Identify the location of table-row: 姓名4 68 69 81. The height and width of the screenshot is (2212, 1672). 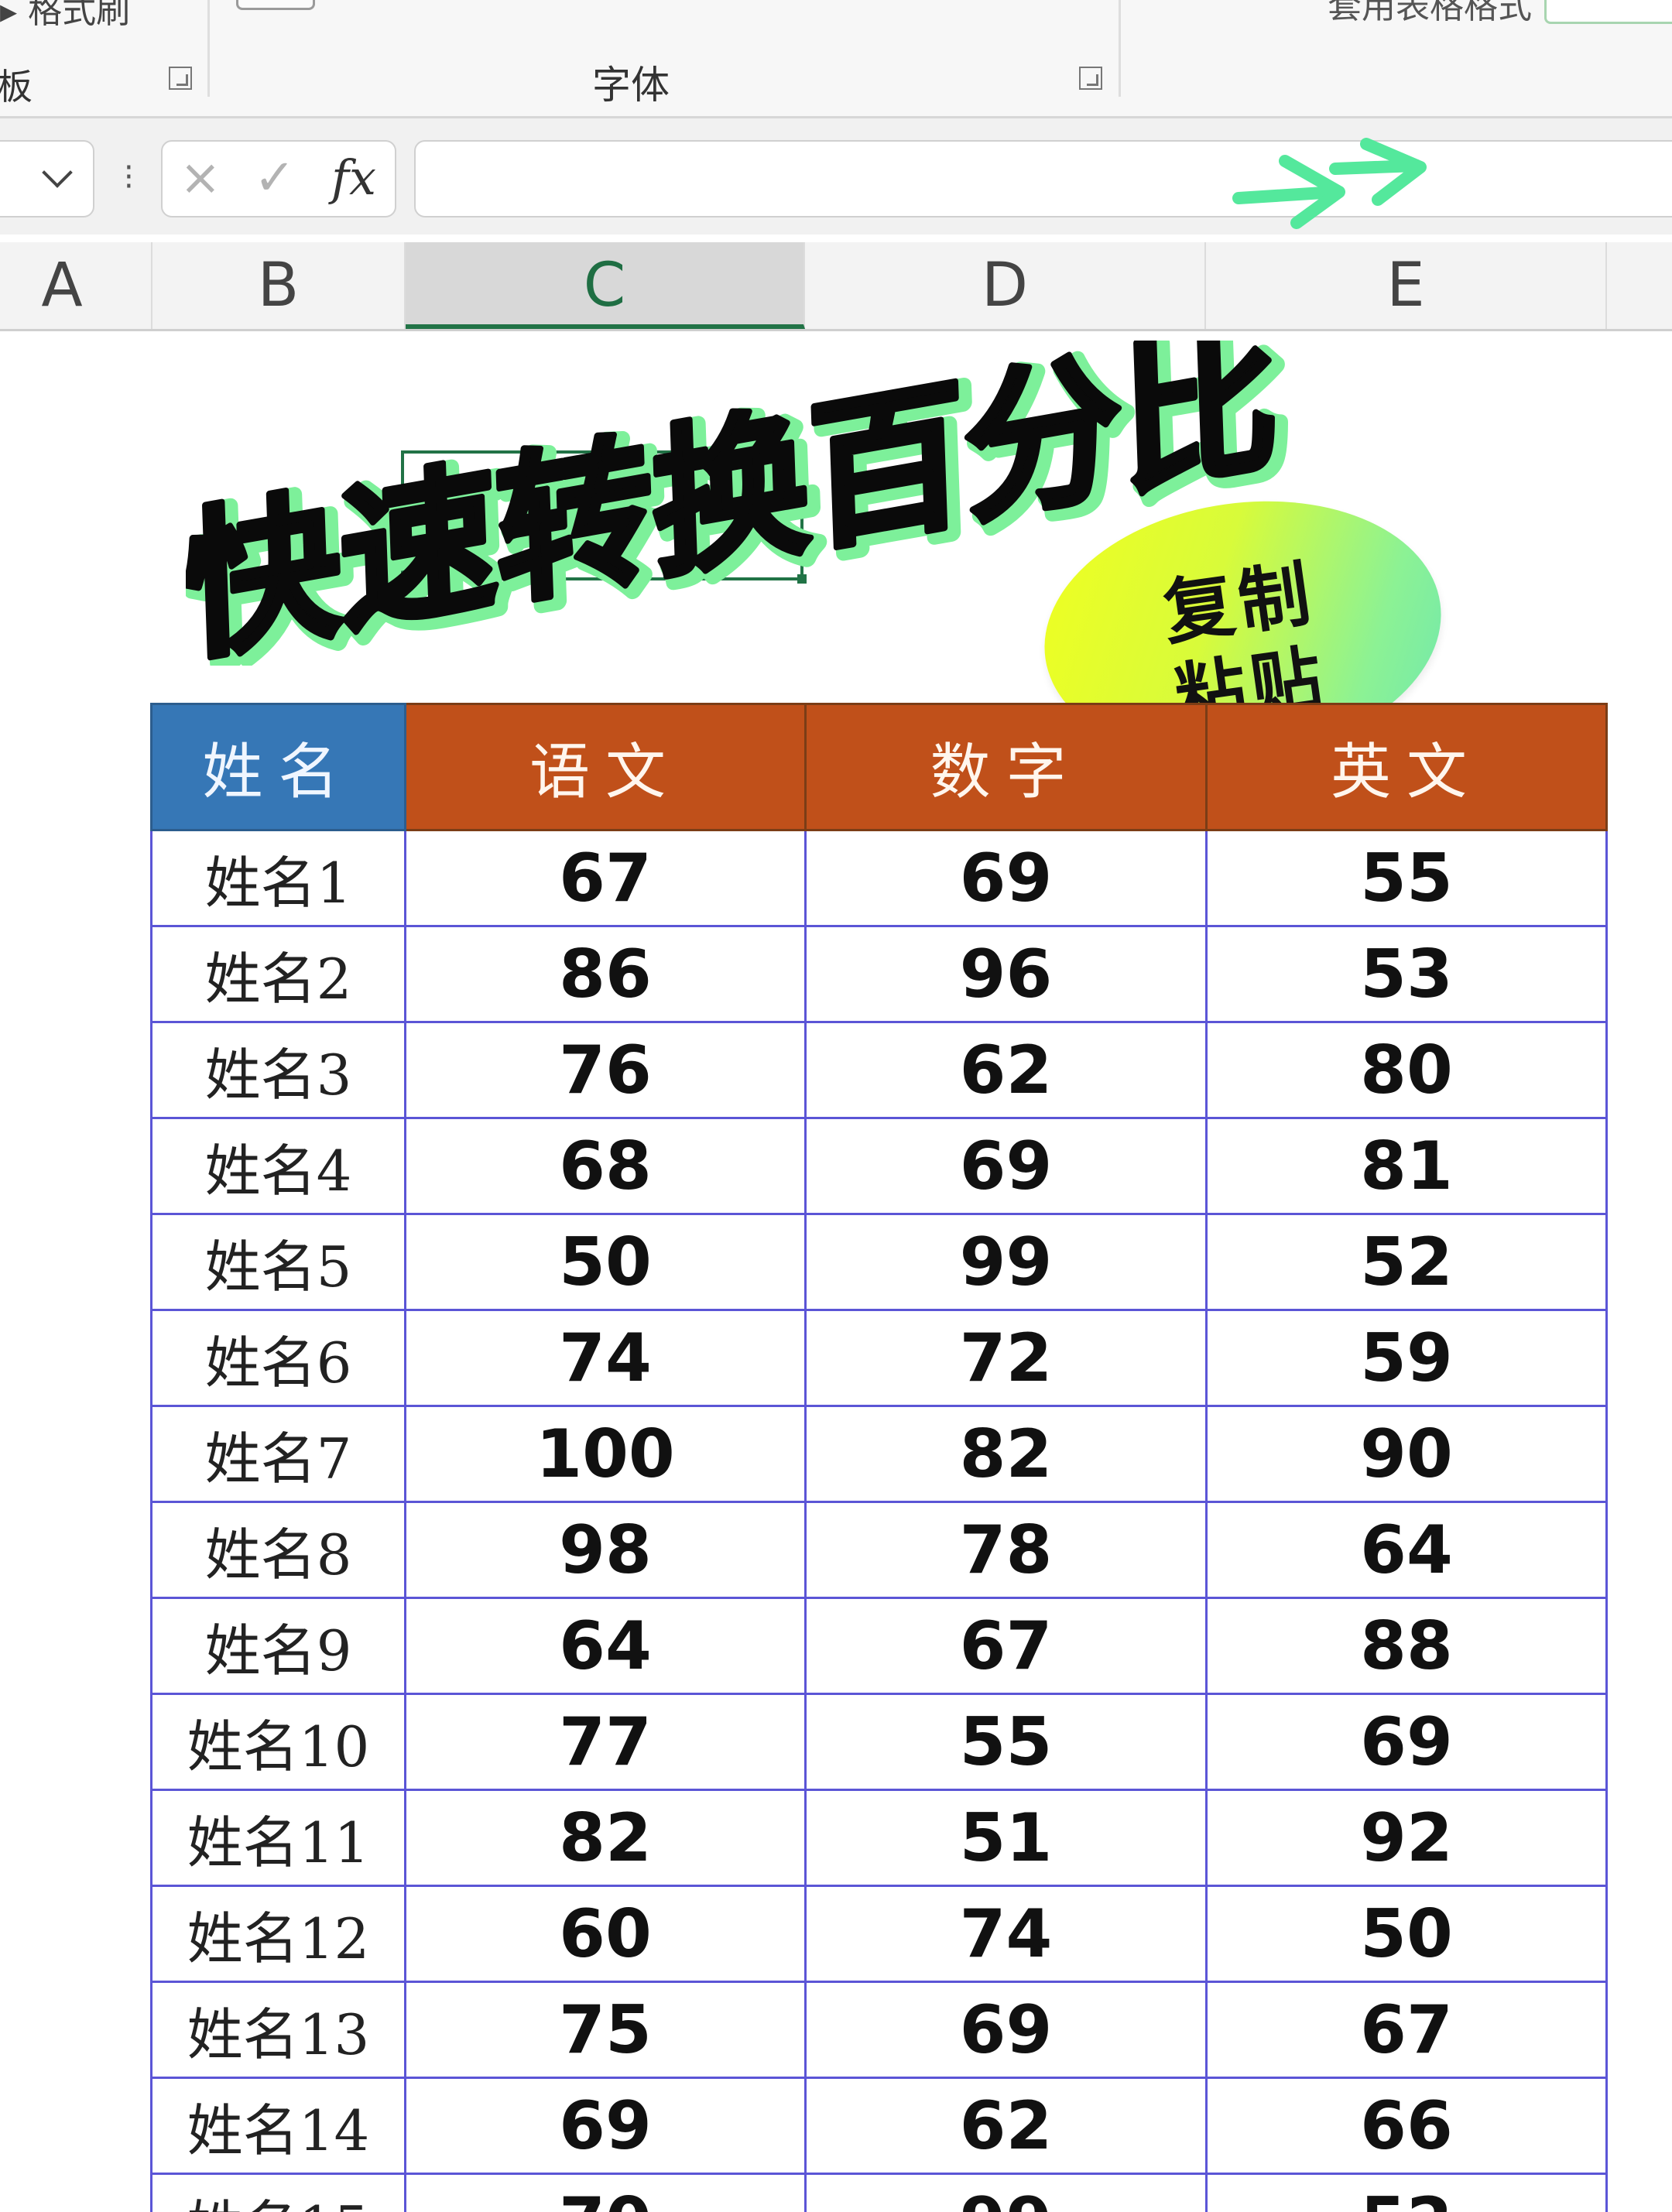
(879, 1166).